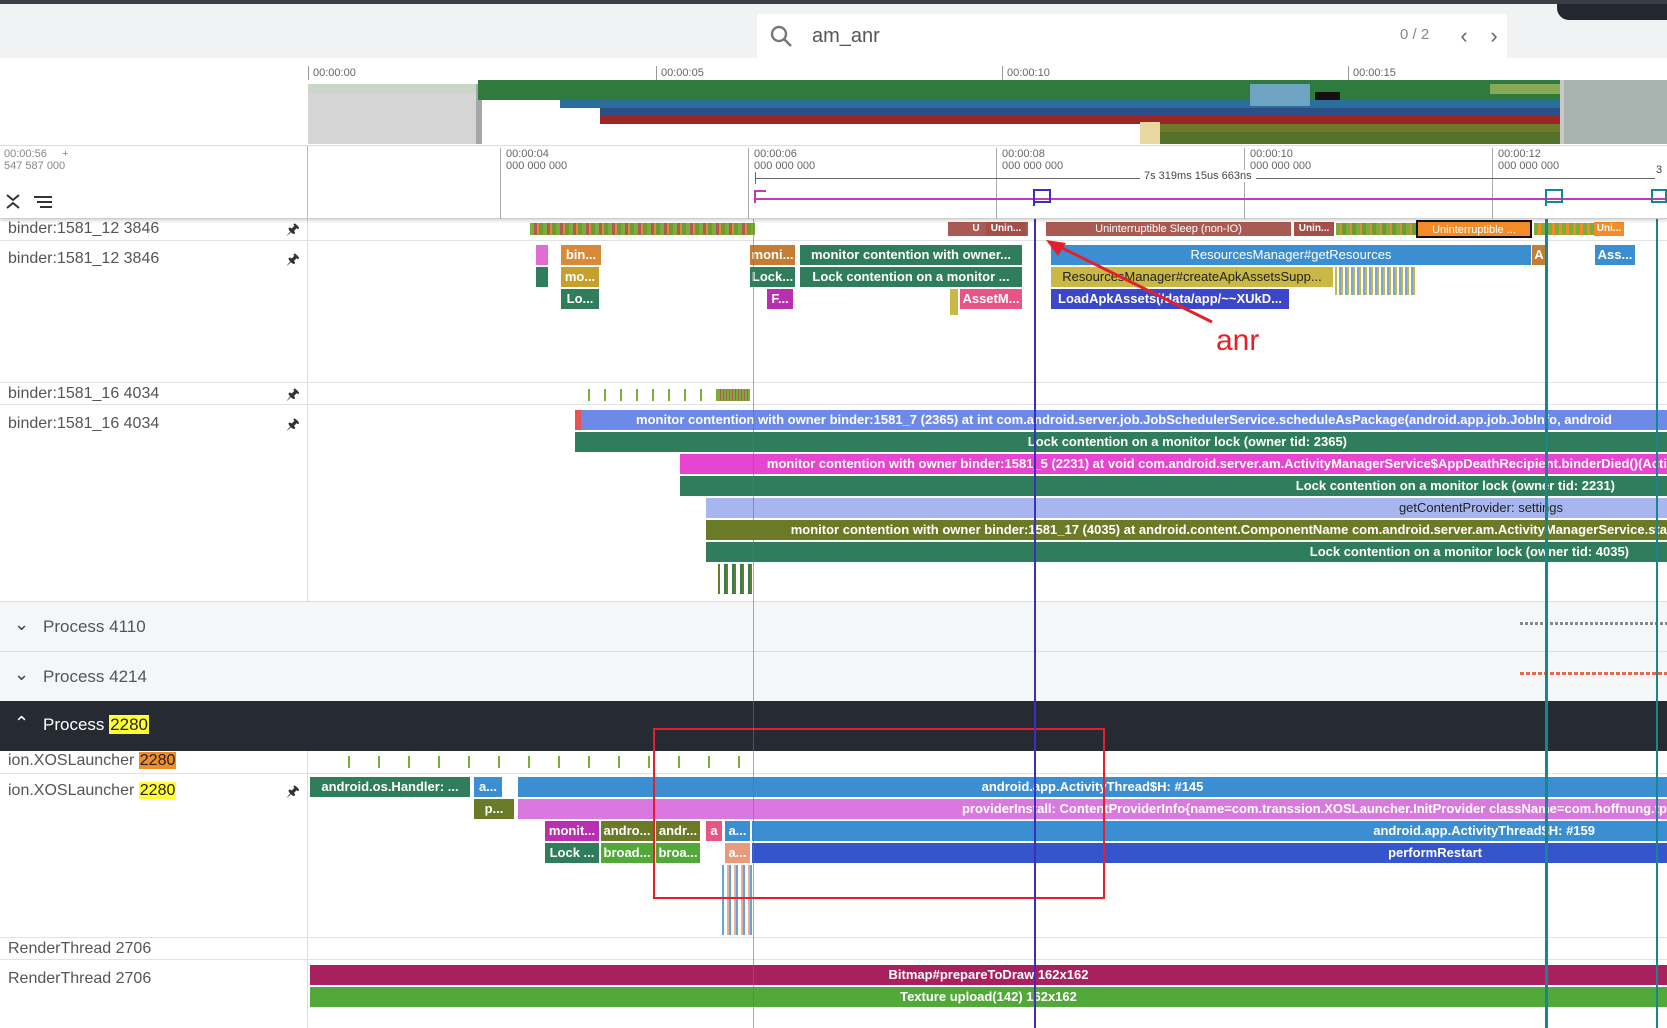 The height and width of the screenshot is (1028, 1667). Describe the element at coordinates (1612, 12) in the screenshot. I see `topbar-corner` at that location.